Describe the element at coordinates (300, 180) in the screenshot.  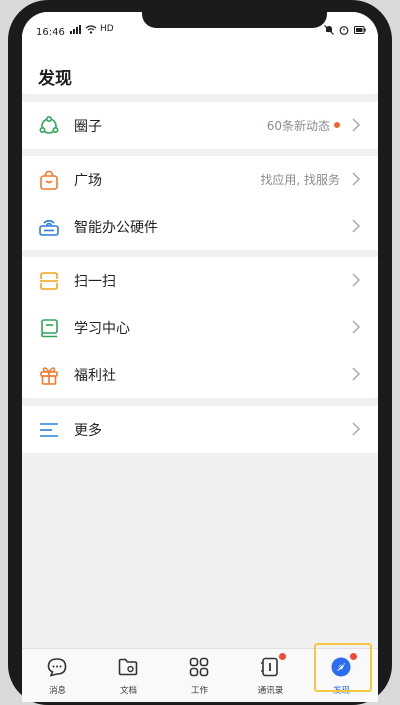
I see `list-item-trailing: 找应用, 找服务` at that location.